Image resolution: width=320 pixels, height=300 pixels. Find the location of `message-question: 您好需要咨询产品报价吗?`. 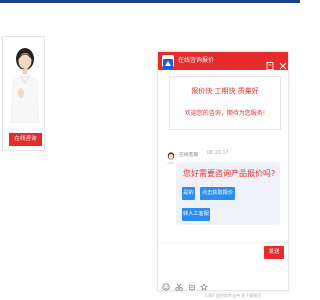

message-question: 您好需要咨询产品报价吗? is located at coordinates (229, 173).